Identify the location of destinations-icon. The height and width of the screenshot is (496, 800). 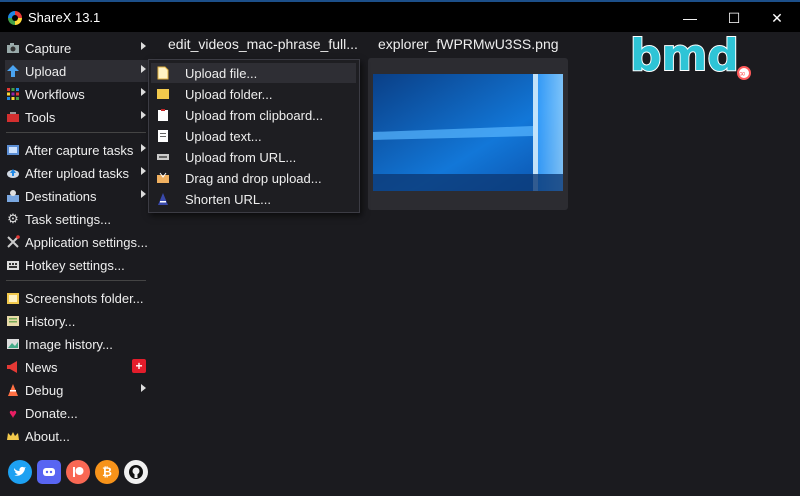
(13, 196).